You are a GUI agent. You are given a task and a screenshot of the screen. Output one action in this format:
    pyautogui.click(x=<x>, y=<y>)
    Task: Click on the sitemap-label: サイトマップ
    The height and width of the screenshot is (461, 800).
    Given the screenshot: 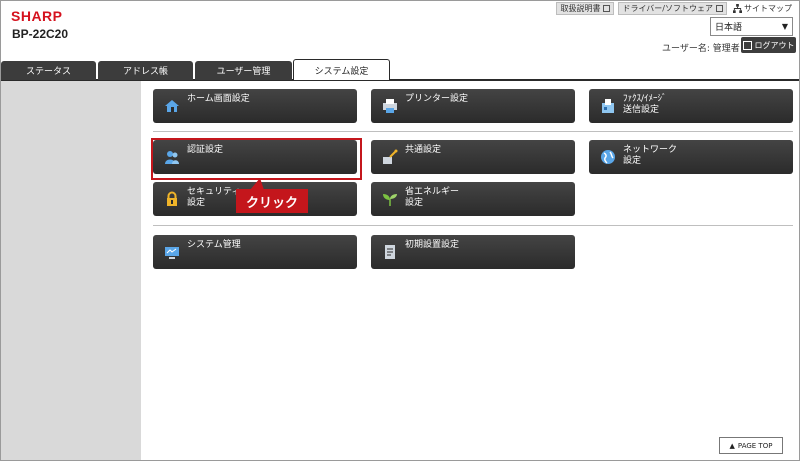 What is the action you would take?
    pyautogui.click(x=768, y=8)
    